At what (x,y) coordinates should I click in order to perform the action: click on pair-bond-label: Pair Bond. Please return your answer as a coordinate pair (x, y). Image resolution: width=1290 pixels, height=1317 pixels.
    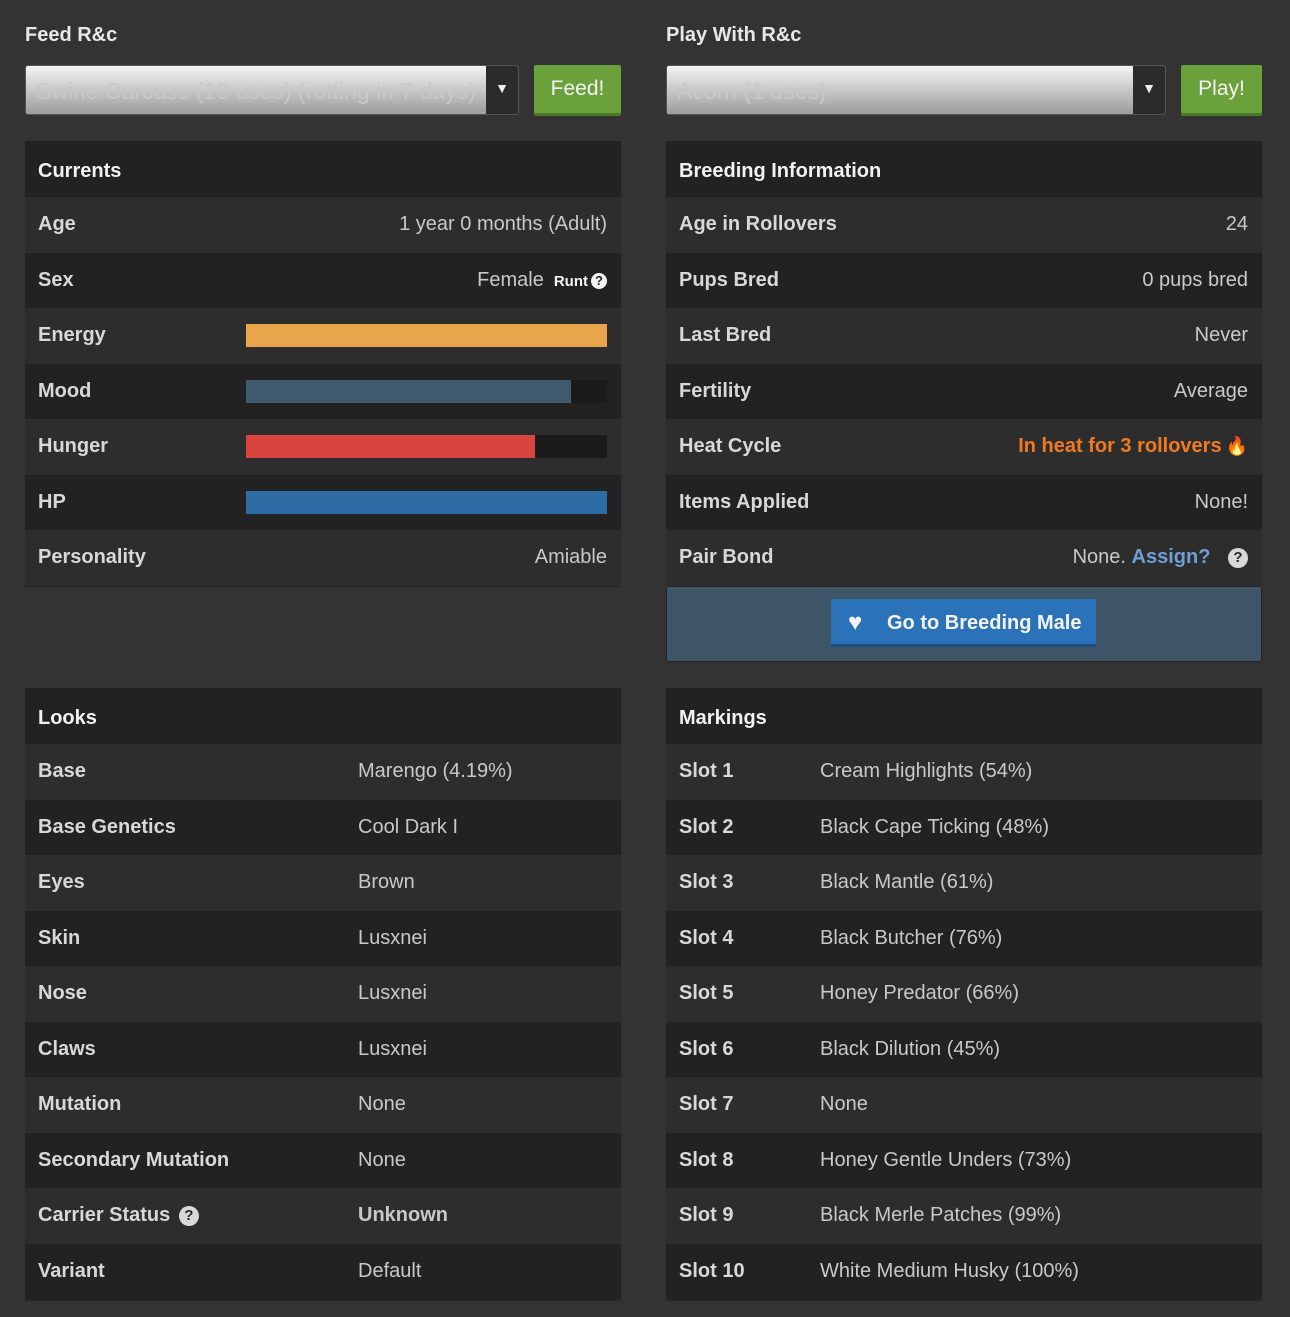
    Looking at the image, I should click on (726, 557).